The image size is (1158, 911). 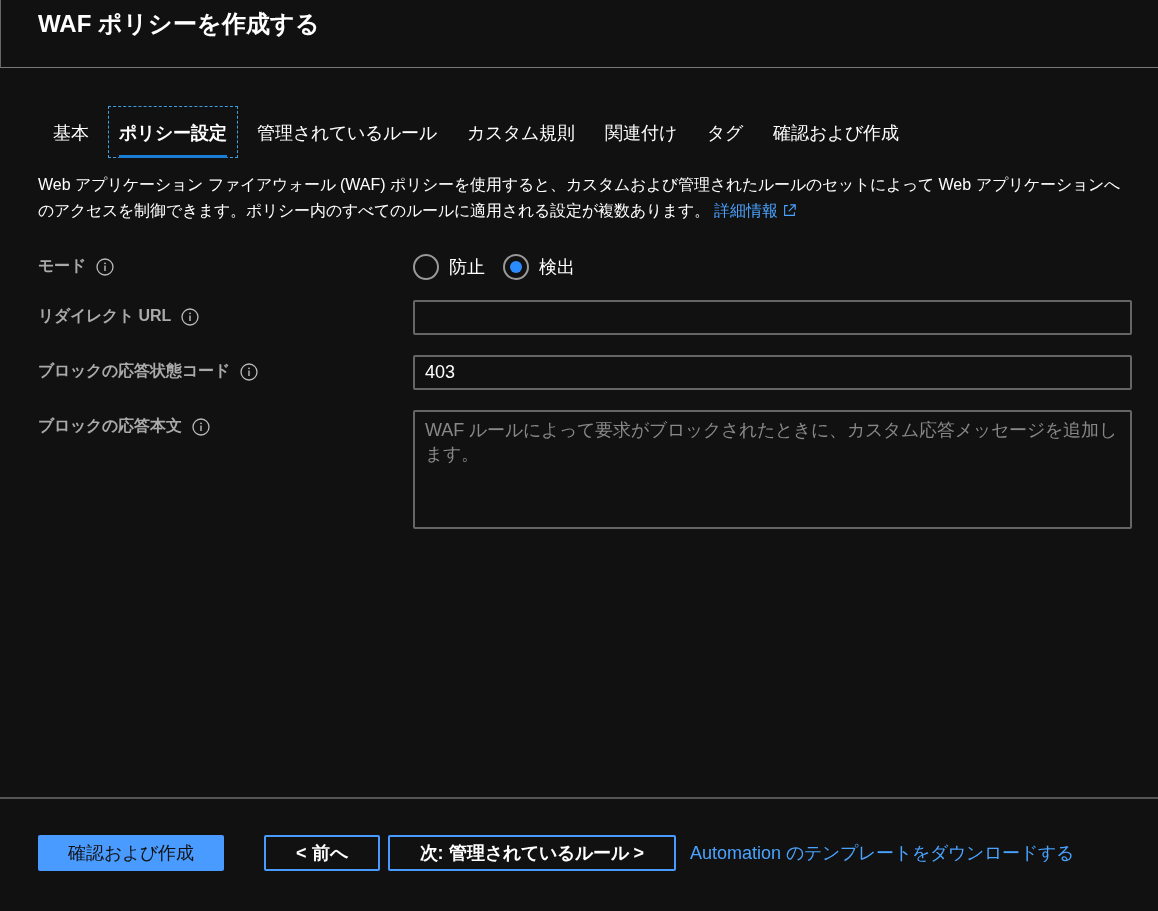 What do you see at coordinates (62, 266) in the screenshot?
I see `field-label: モード` at bounding box center [62, 266].